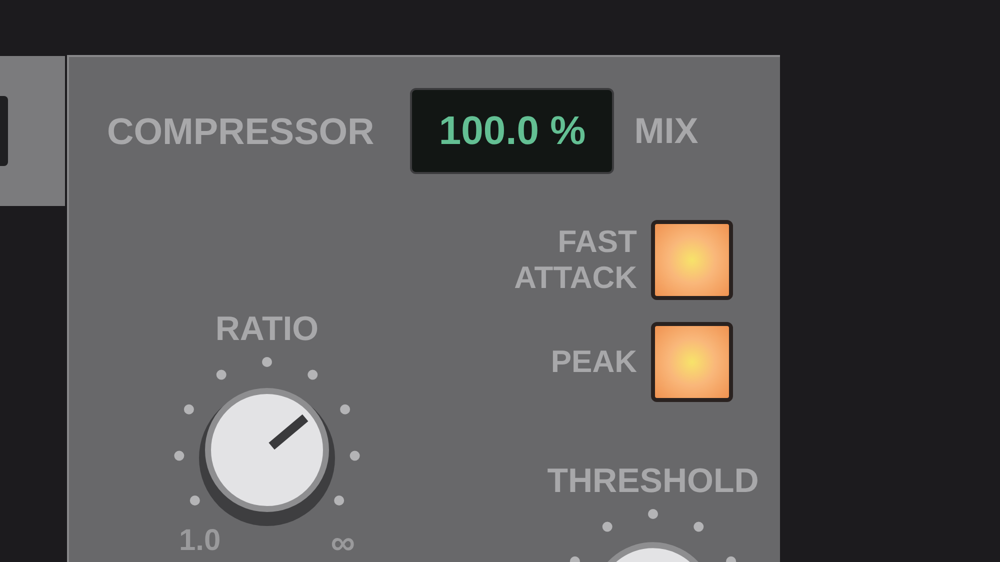 This screenshot has width=1000, height=562. Describe the element at coordinates (653, 481) in the screenshot. I see `threshold-label: THRESHOLD` at that location.